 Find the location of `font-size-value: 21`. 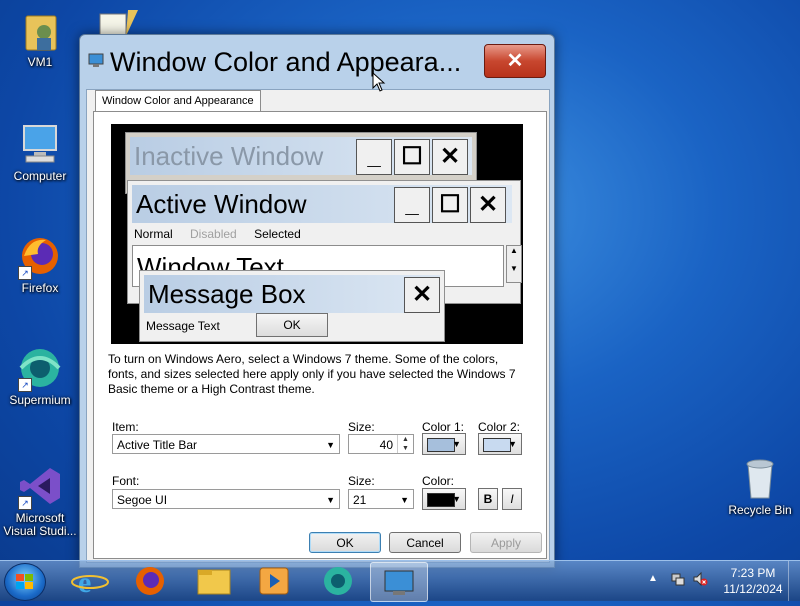

font-size-value: 21 is located at coordinates (360, 500).